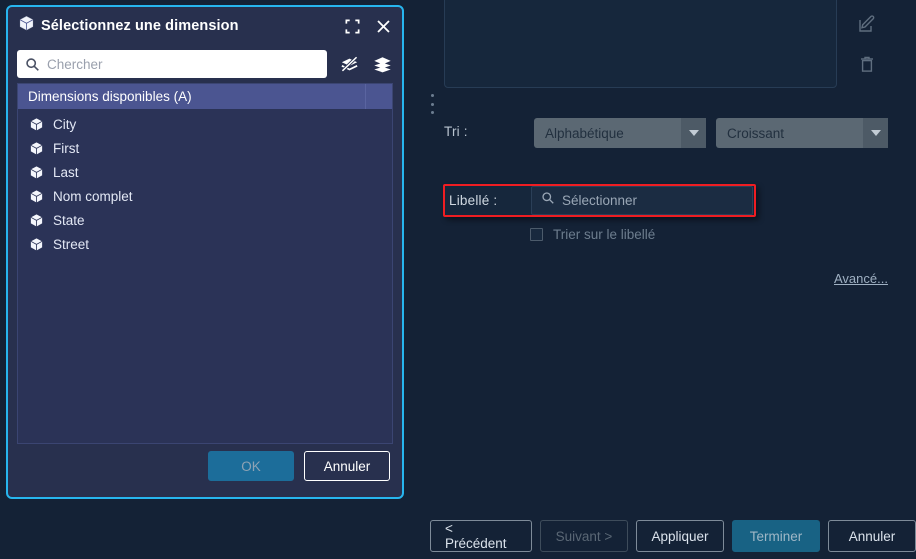  I want to click on cancel-button: Annuler, so click(872, 536).